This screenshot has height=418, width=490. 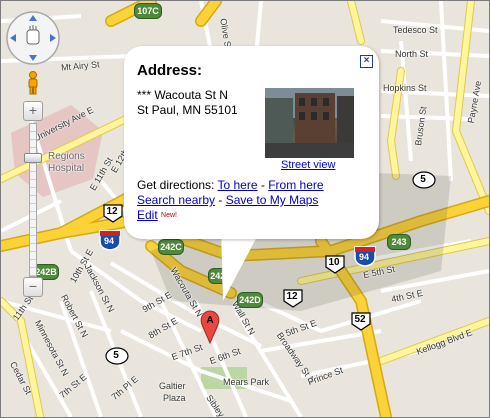 I want to click on street-label: Hopkins St, so click(x=405, y=88).